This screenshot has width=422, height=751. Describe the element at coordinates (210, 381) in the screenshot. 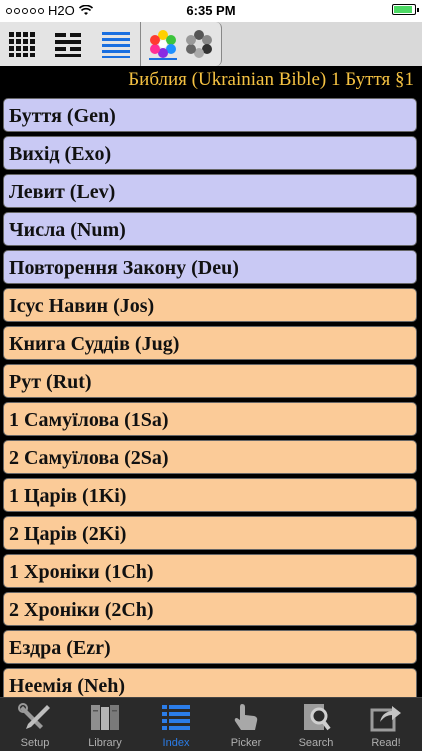

I see `list-item: Рут (Rut)` at that location.